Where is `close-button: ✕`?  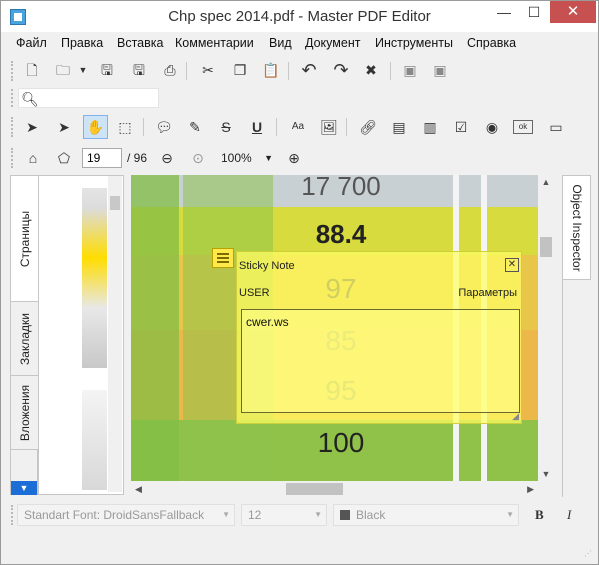
close-button: ✕ is located at coordinates (573, 12).